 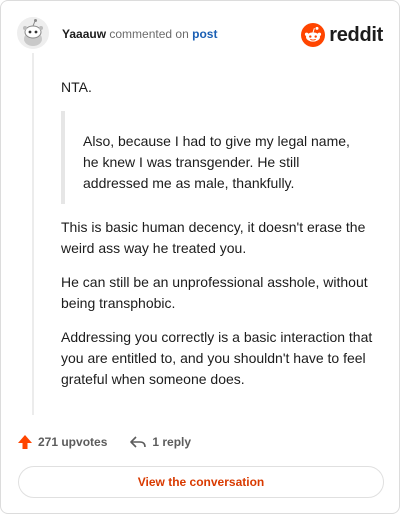 What do you see at coordinates (33, 33) in the screenshot?
I see `snoo-avatar-icon` at bounding box center [33, 33].